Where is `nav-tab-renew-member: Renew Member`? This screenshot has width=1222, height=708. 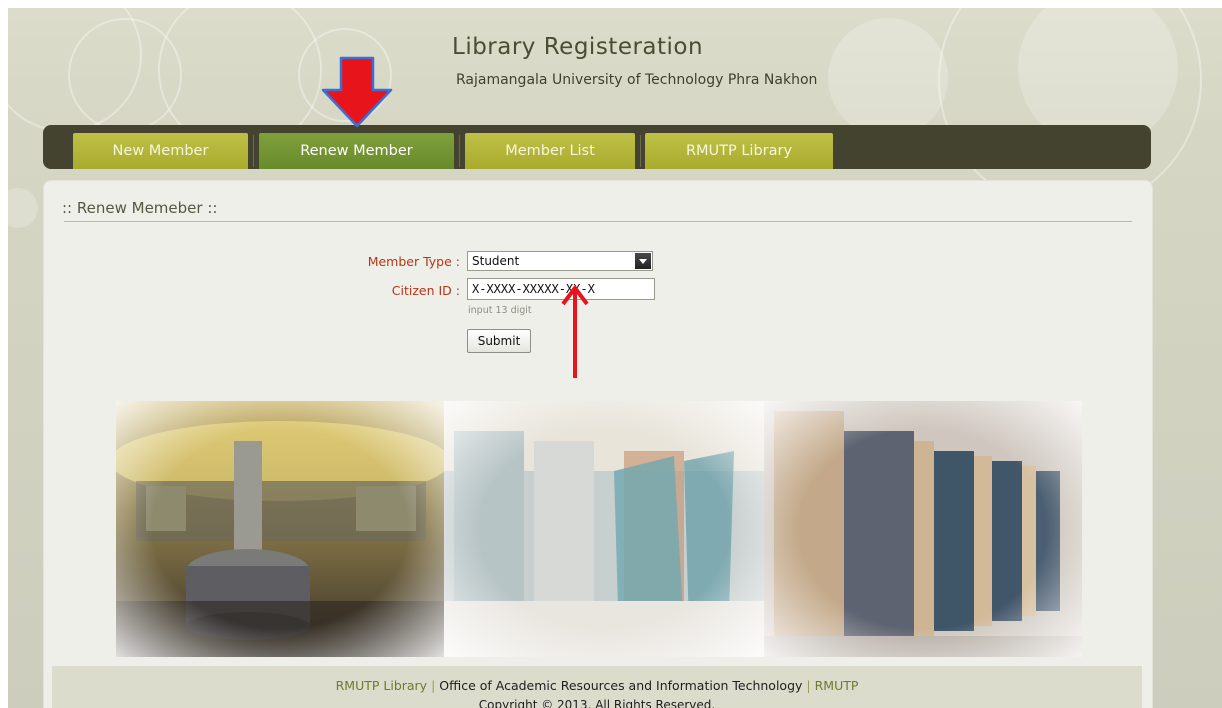 nav-tab-renew-member: Renew Member is located at coordinates (356, 151).